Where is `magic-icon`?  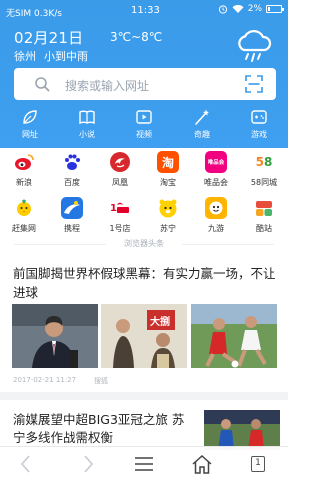 magic-icon is located at coordinates (202, 117).